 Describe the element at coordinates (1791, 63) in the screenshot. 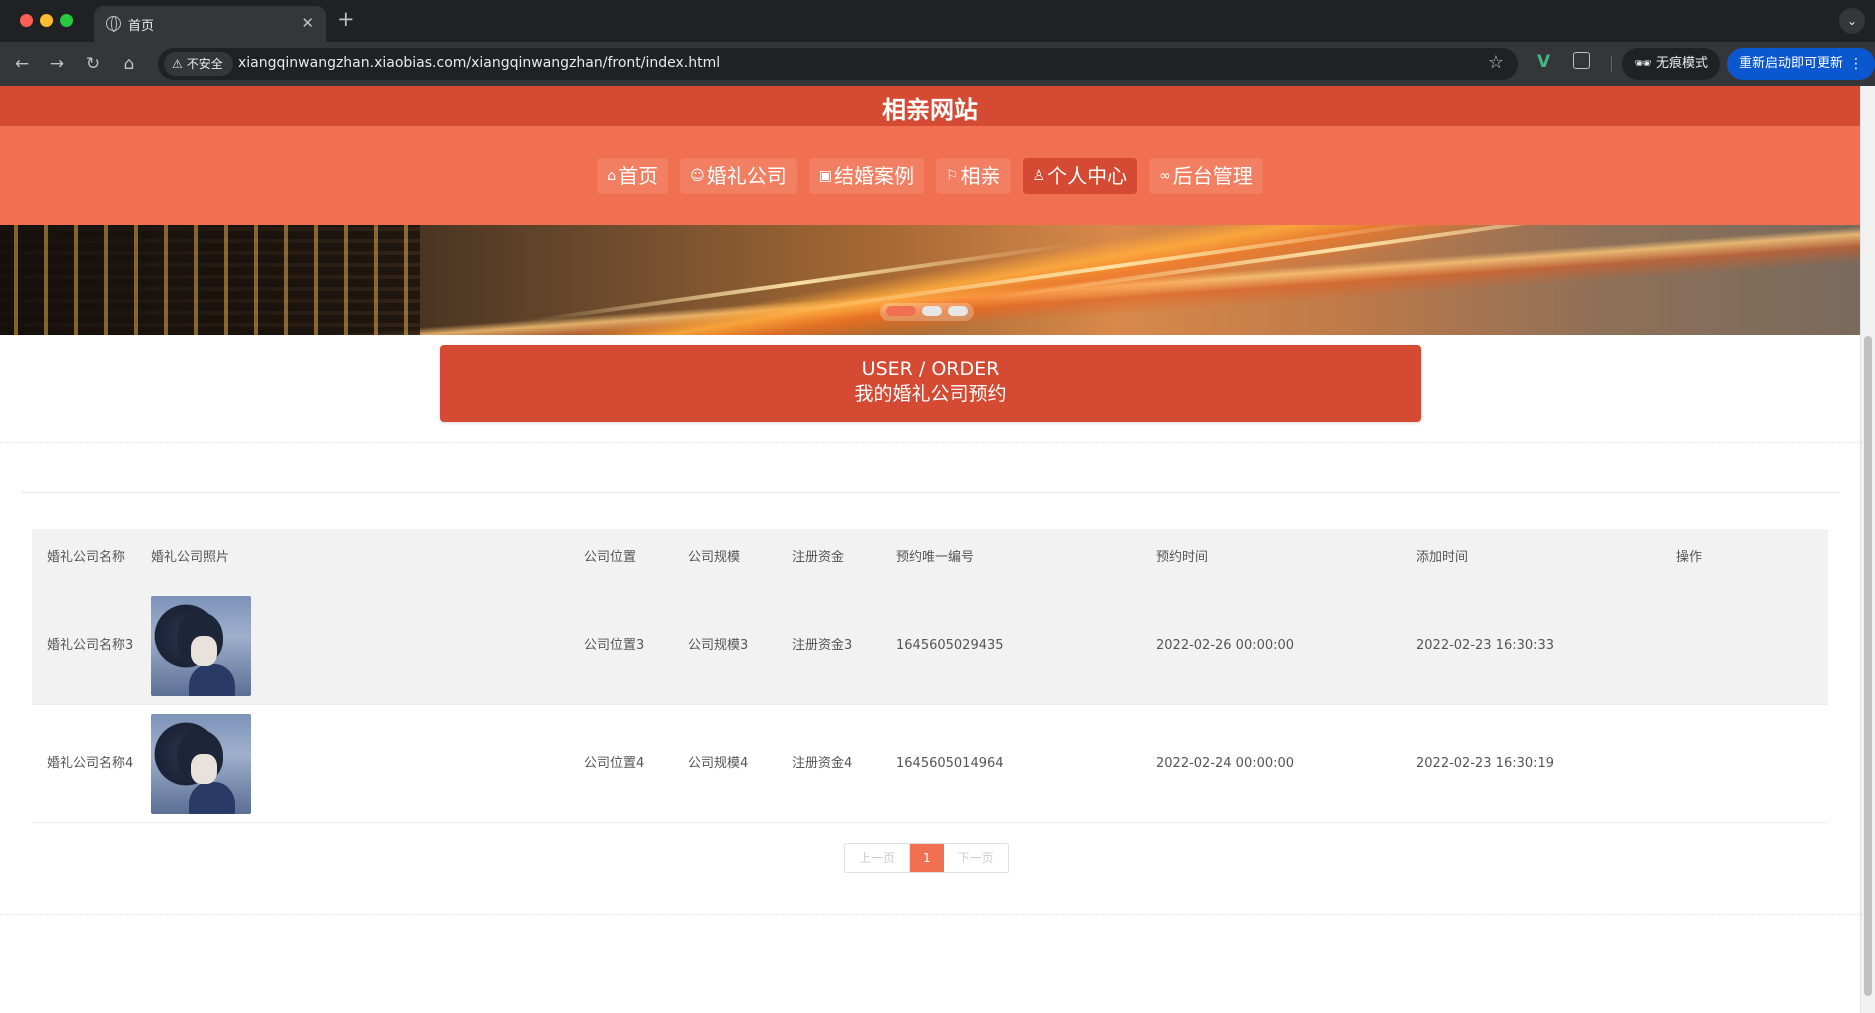

I see `update-label: 重新启动即可更新` at that location.